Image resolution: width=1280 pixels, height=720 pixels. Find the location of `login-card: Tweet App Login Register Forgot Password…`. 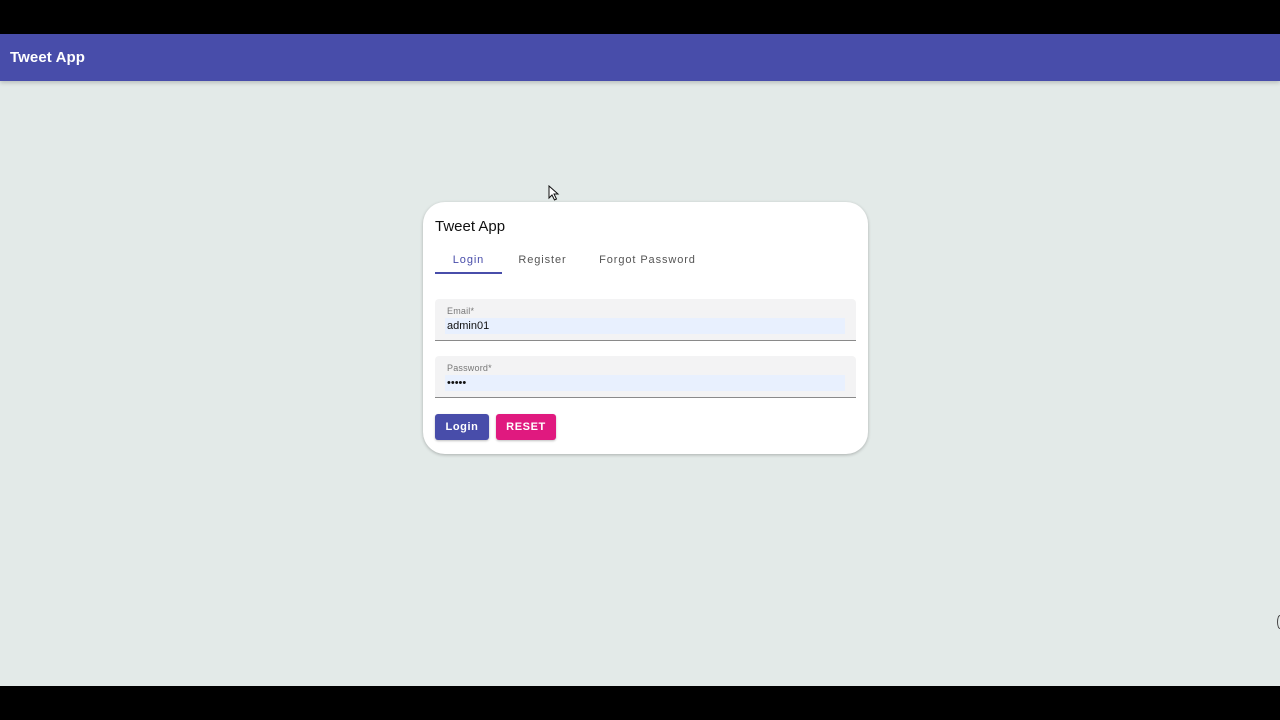

login-card: Tweet App Login Register Forgot Password… is located at coordinates (645, 328).